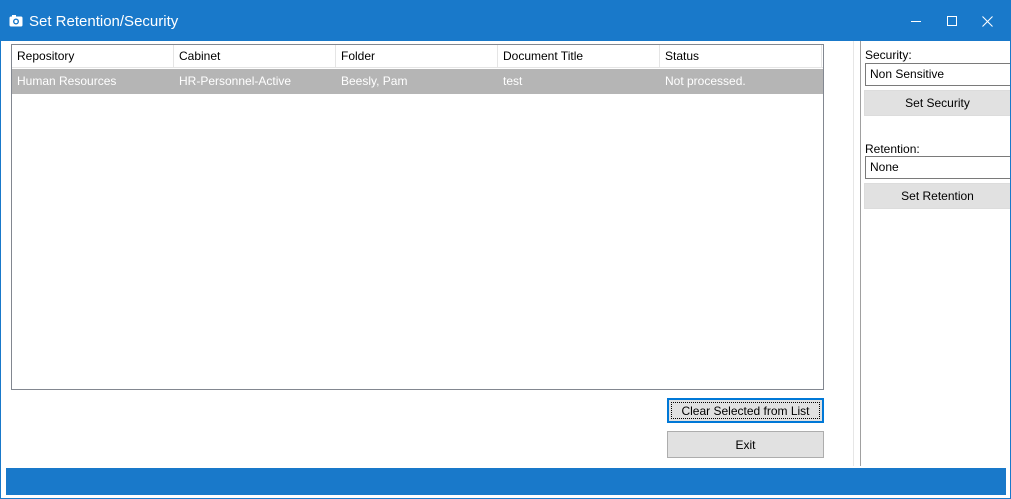 This screenshot has width=1011, height=499. I want to click on column-header-folder: Folder, so click(417, 56).